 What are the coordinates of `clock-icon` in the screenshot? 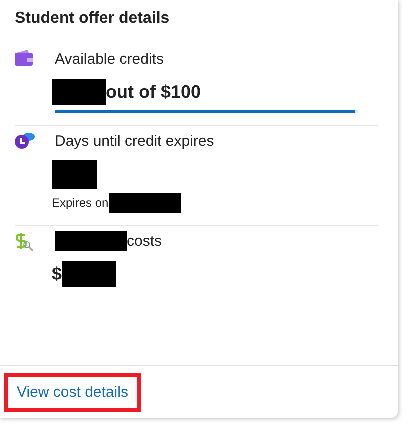 It's located at (25, 141).